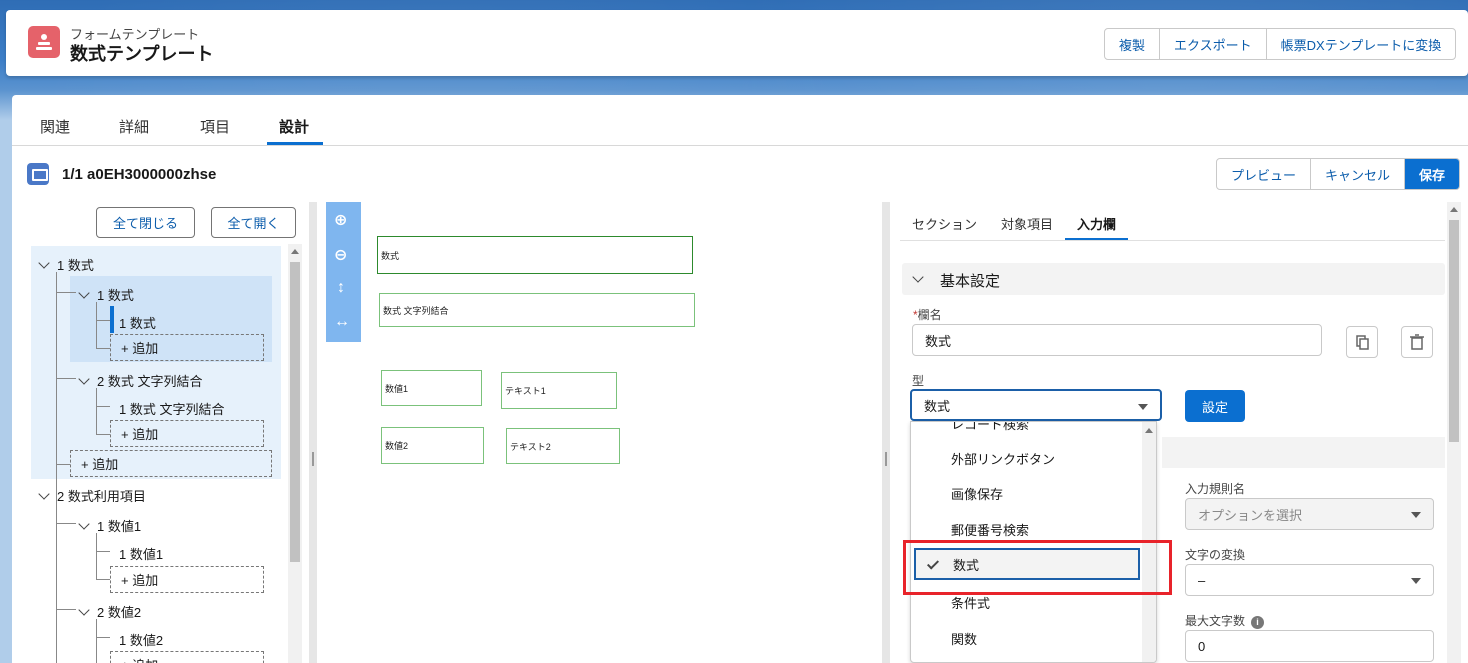  Describe the element at coordinates (535, 255) in the screenshot. I see `canvas-field-box: 数式` at that location.